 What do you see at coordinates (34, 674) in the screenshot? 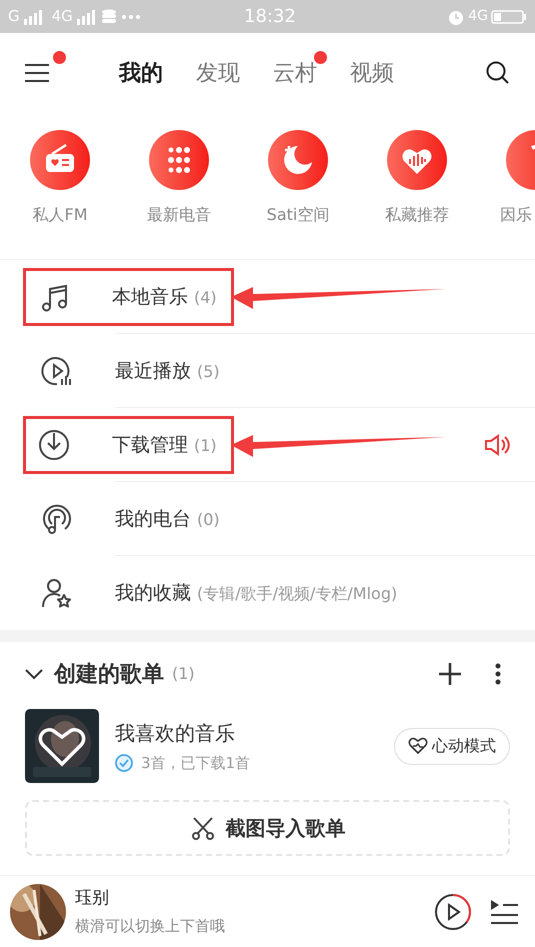
I see `chevron-icon` at bounding box center [34, 674].